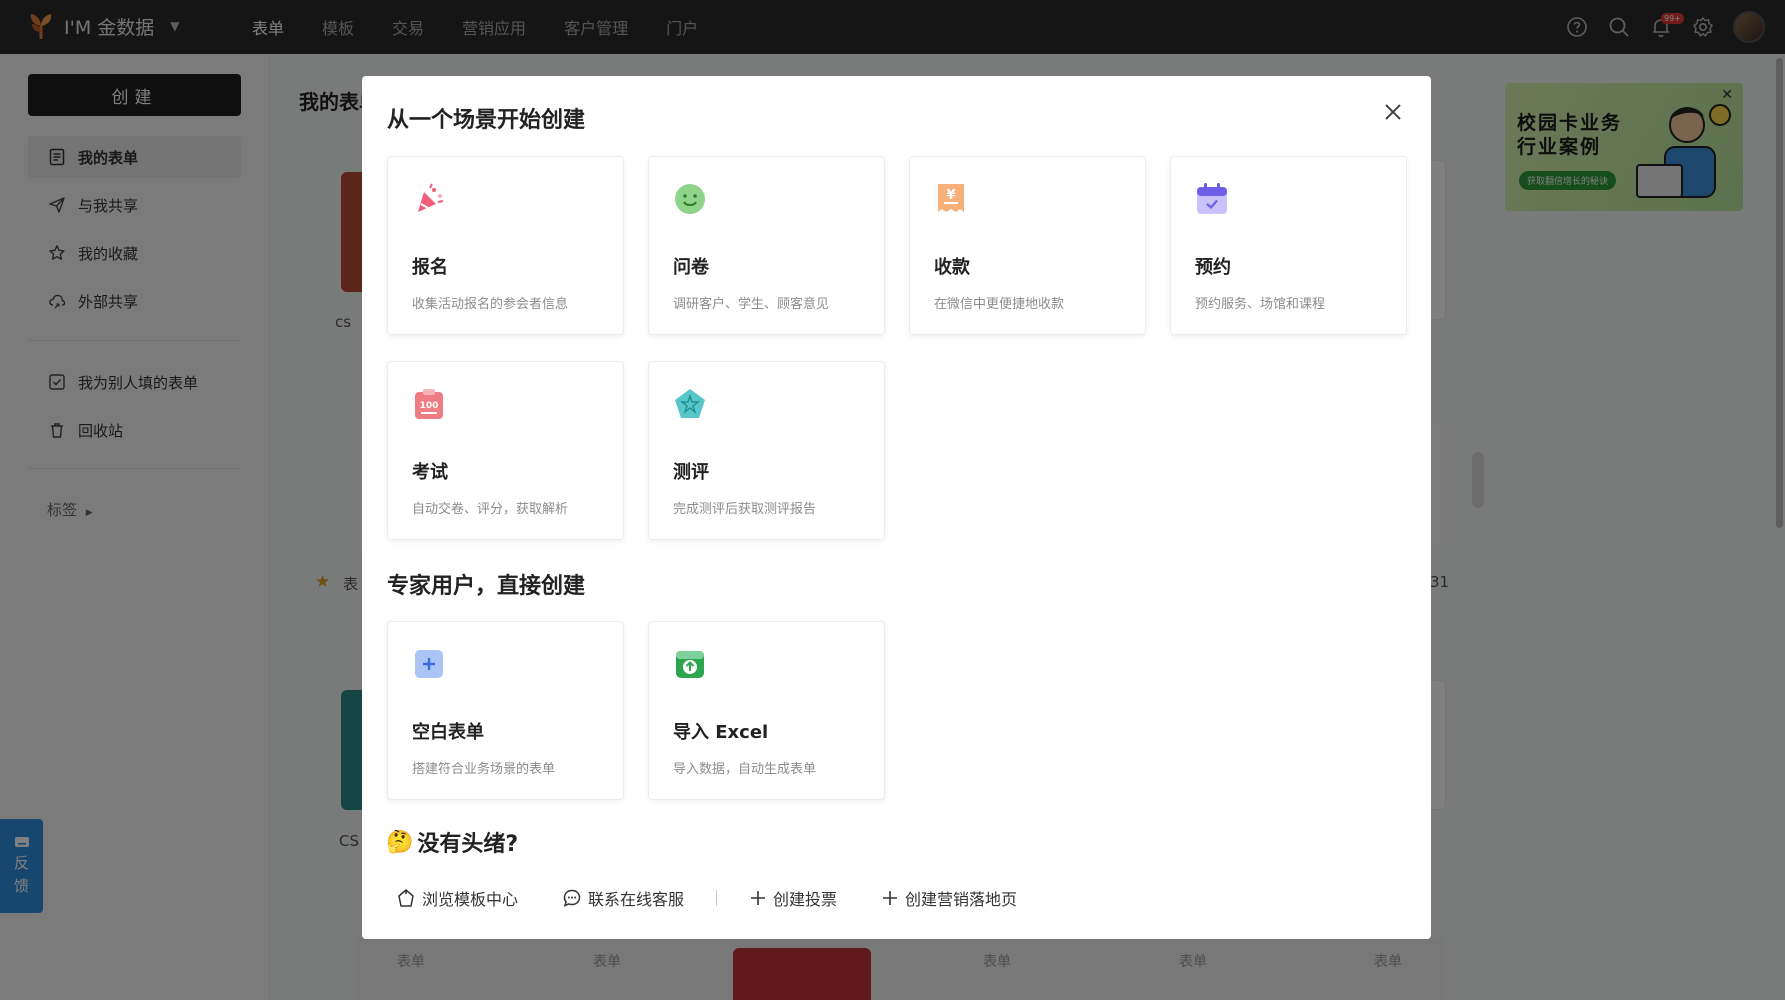  Describe the element at coordinates (766, 450) in the screenshot. I see `scene-card-assessment: 测评 完成测评后获取测评报告` at that location.